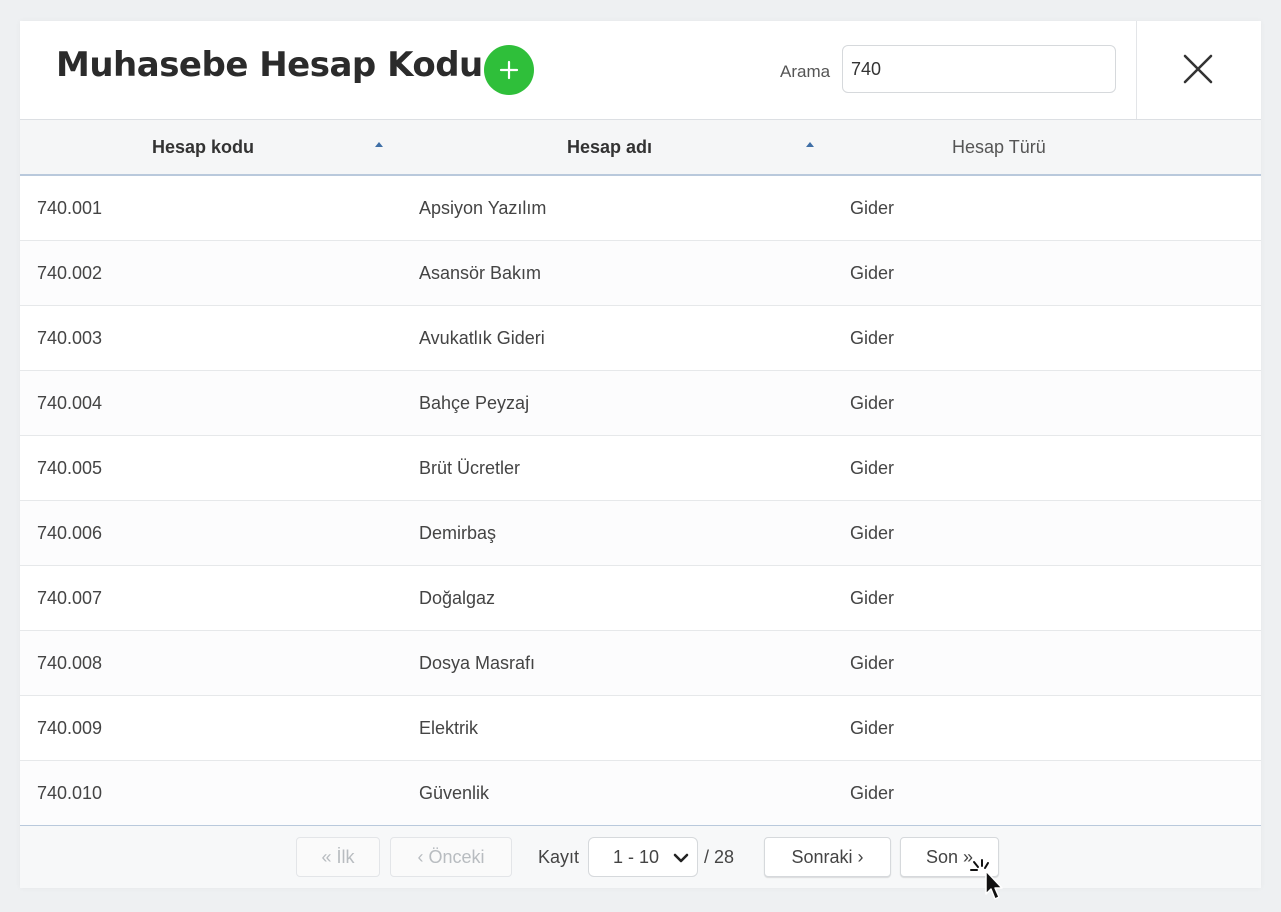 This screenshot has width=1281, height=912. I want to click on cell-code: 740.010, so click(70, 793).